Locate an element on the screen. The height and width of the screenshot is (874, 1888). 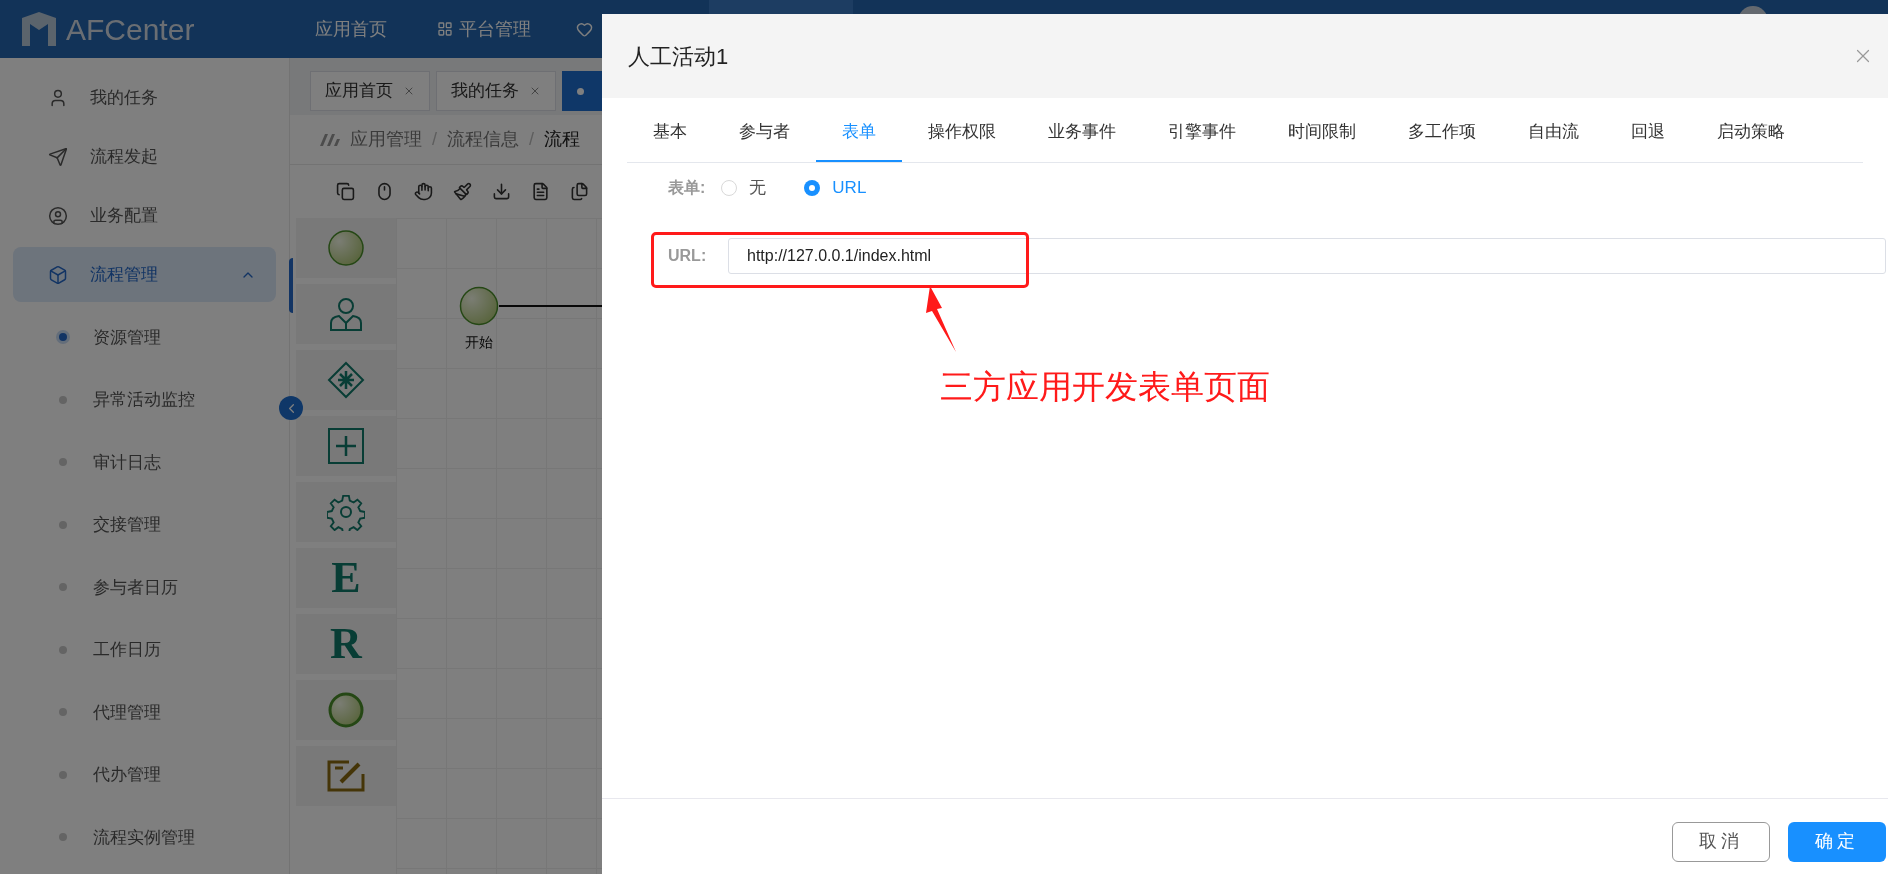
logo-text: AFCenter is located at coordinates (130, 29).